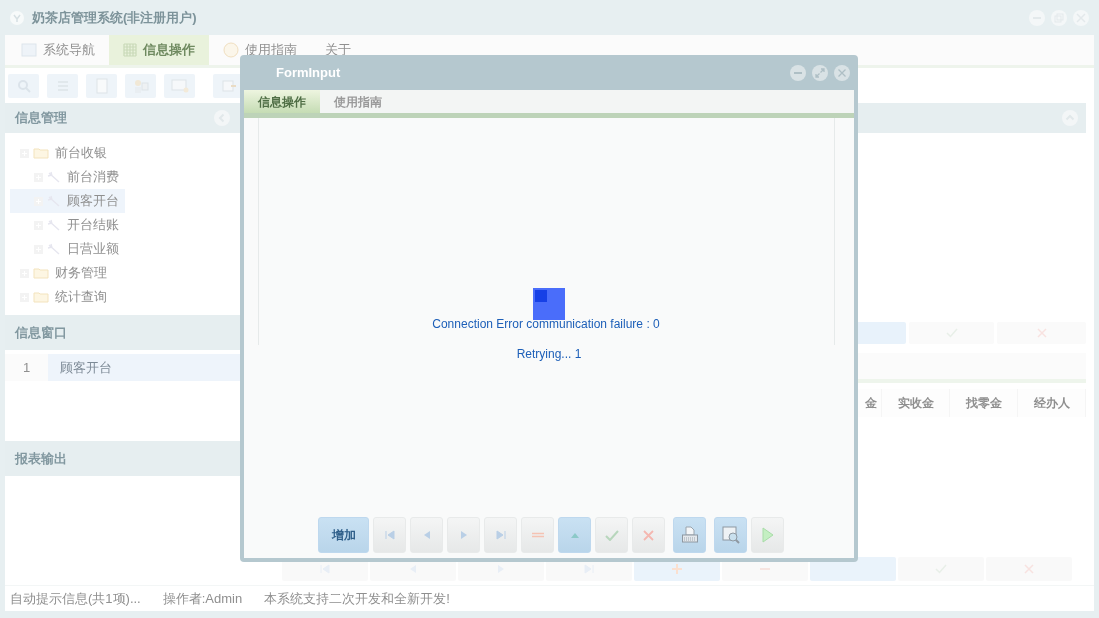  I want to click on dialog-tab: 信息操作, so click(282, 101).